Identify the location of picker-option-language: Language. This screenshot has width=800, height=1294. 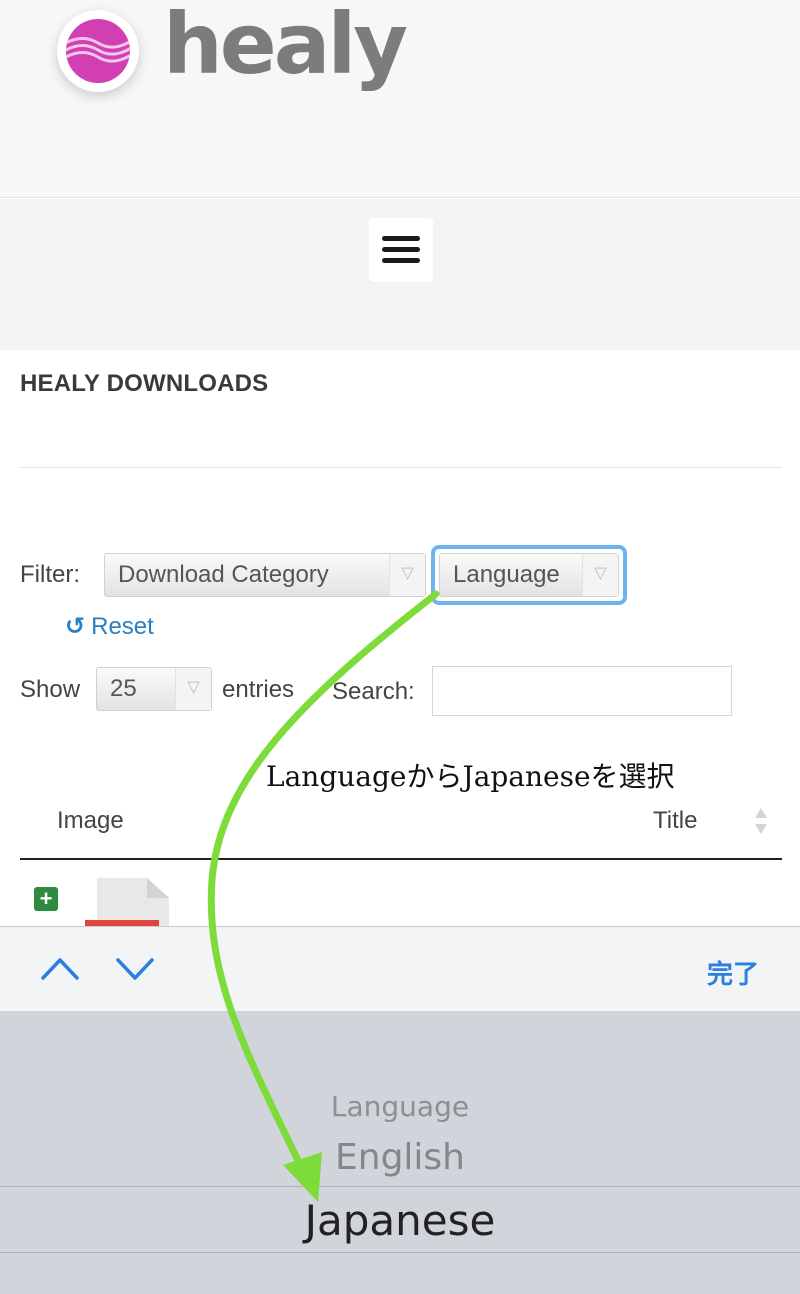
(400, 1106).